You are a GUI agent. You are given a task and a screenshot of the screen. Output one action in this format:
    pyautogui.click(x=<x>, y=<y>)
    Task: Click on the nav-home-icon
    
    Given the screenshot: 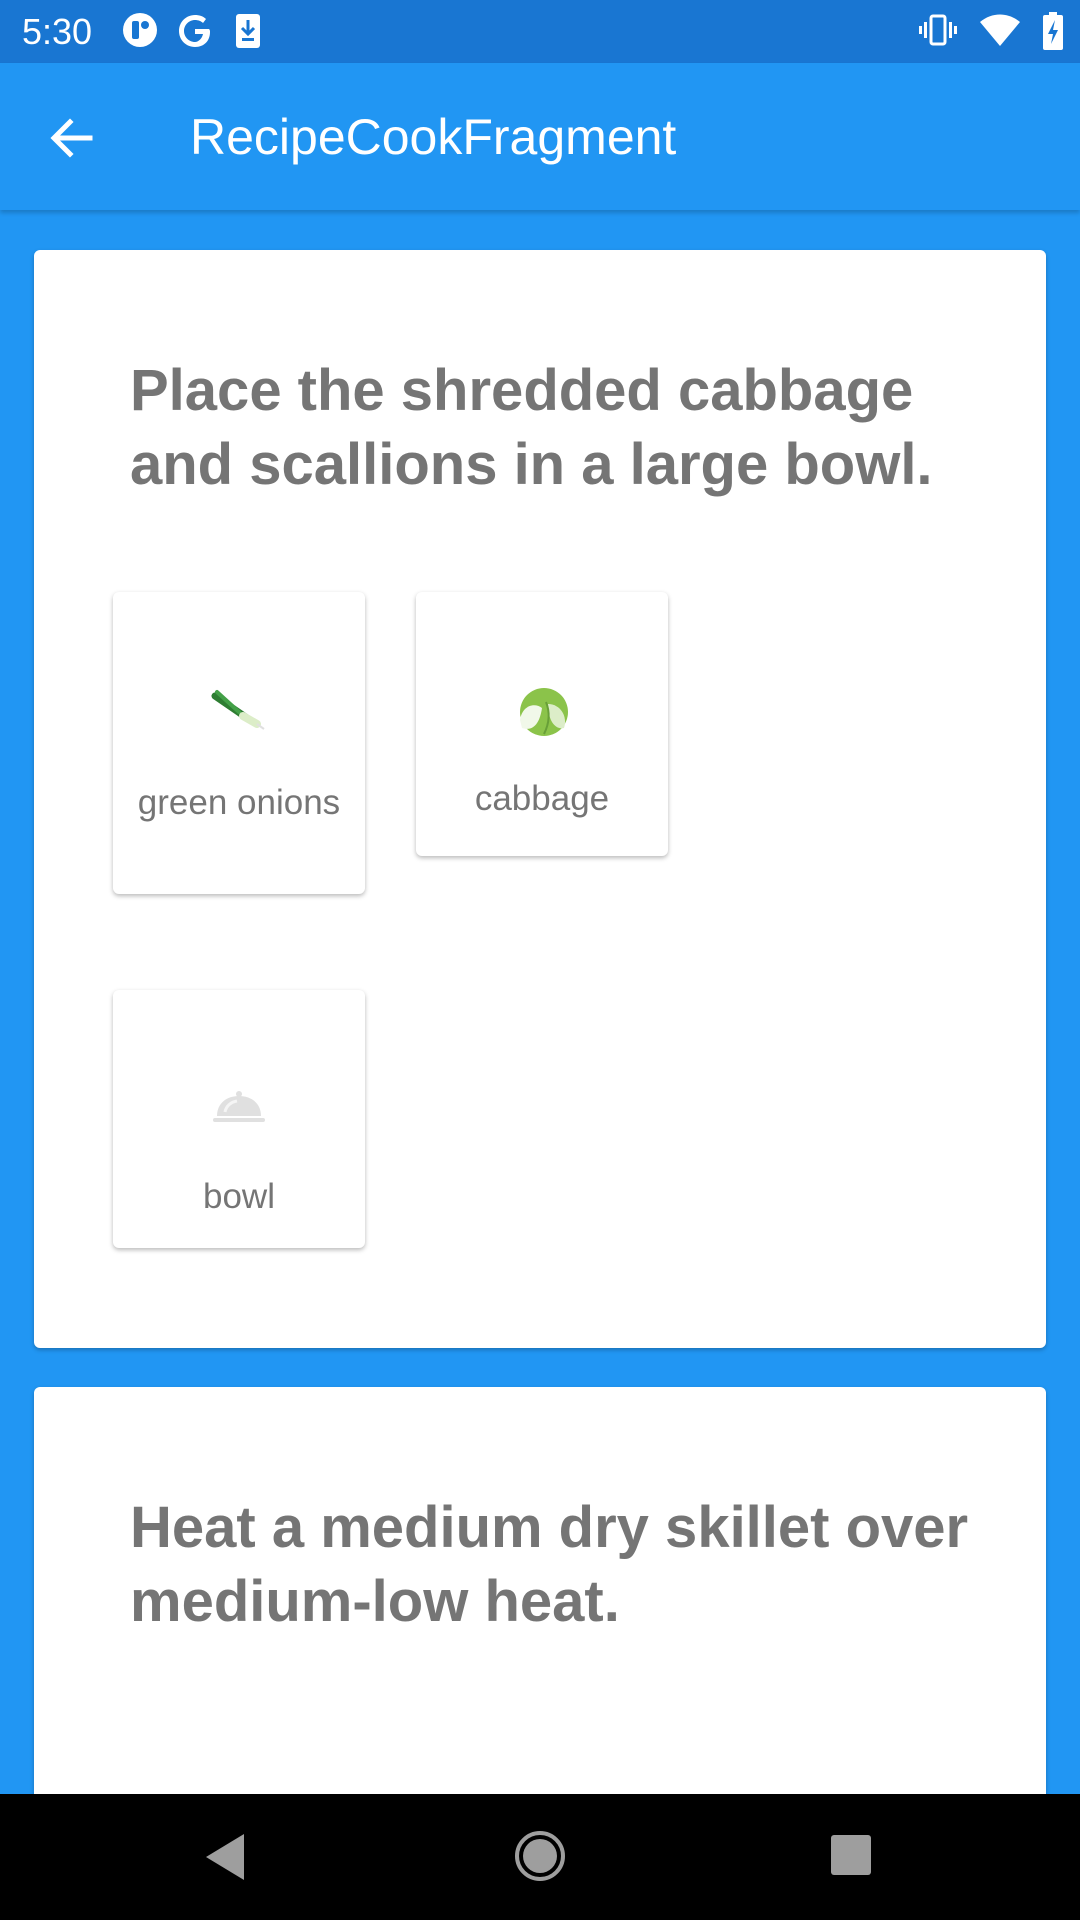 What is the action you would take?
    pyautogui.click(x=540, y=1856)
    